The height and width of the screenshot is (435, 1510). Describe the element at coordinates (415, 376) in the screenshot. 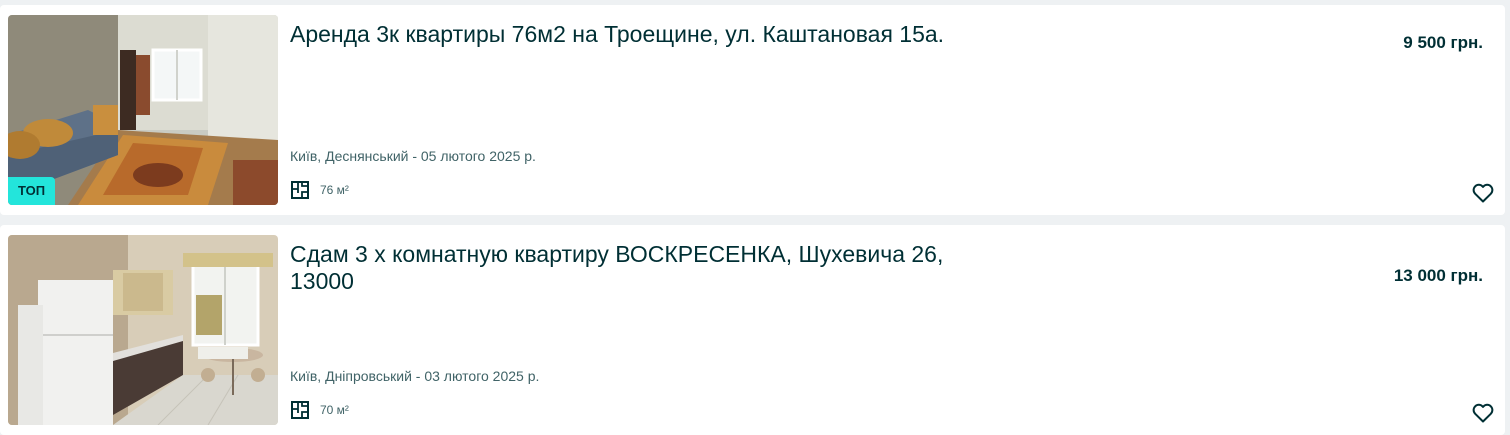

I see `listing-location-date: Київ, Дніпровський - 03 лютого 2025 р.` at that location.